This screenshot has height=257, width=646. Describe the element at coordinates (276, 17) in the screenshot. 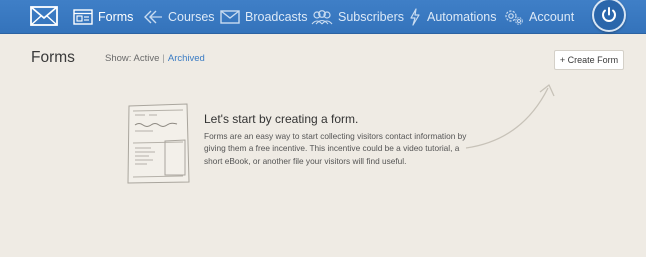

I see `nav-item-label: Broadcasts` at that location.